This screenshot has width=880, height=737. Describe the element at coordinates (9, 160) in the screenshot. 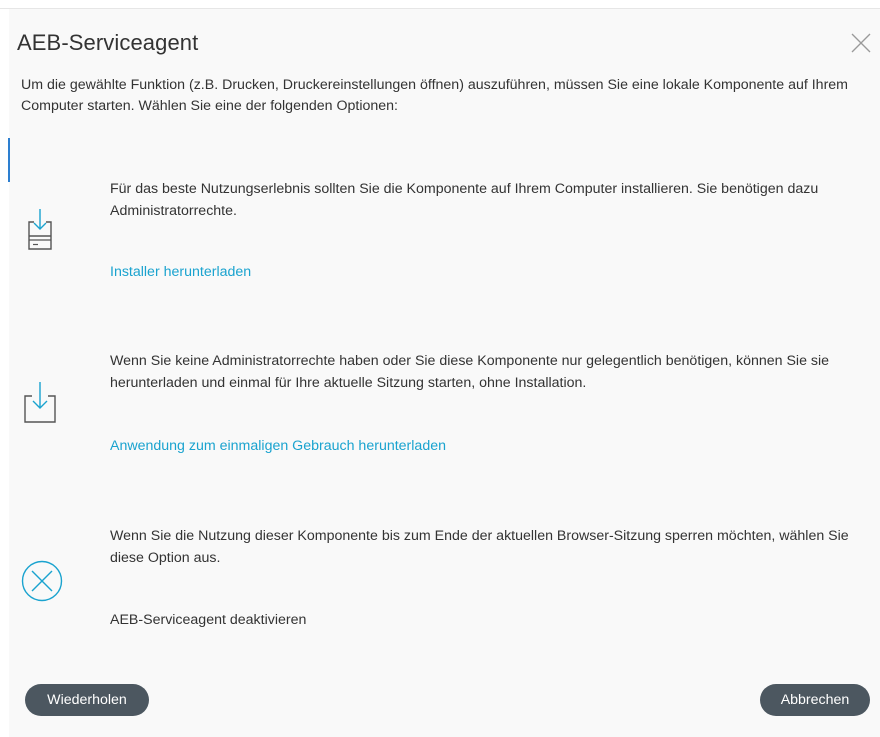

I see `left-accent-bar` at that location.